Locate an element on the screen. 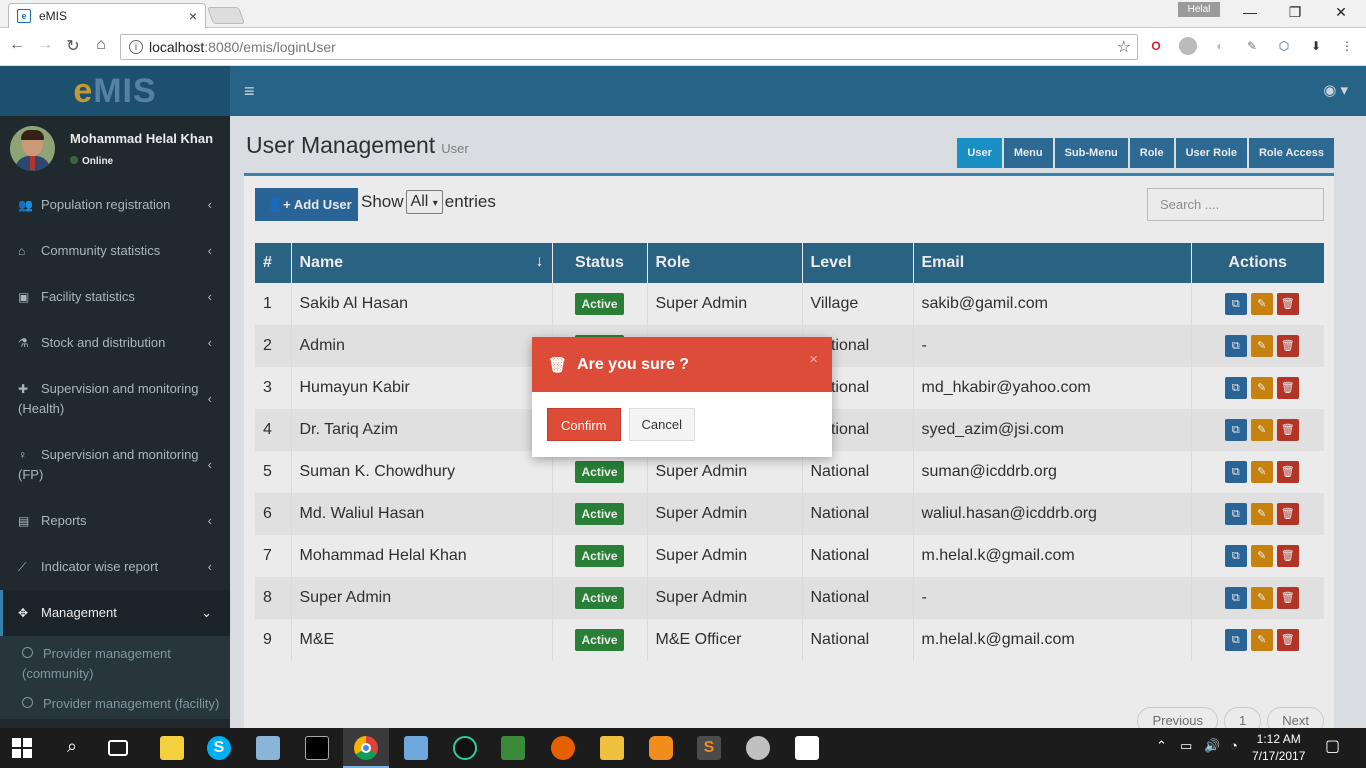  url-field: i localhost :8080/emis/loginUser ☆ is located at coordinates (629, 47).